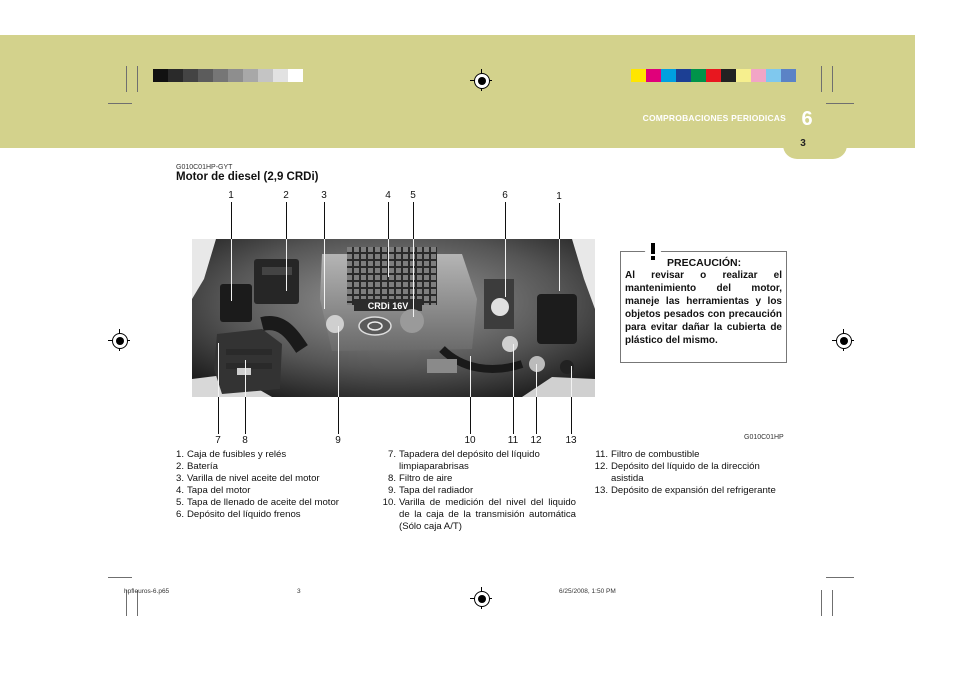 The image size is (960, 678). I want to click on chapter-title: COMPROBACIONES PERIODICAS, so click(714, 118).